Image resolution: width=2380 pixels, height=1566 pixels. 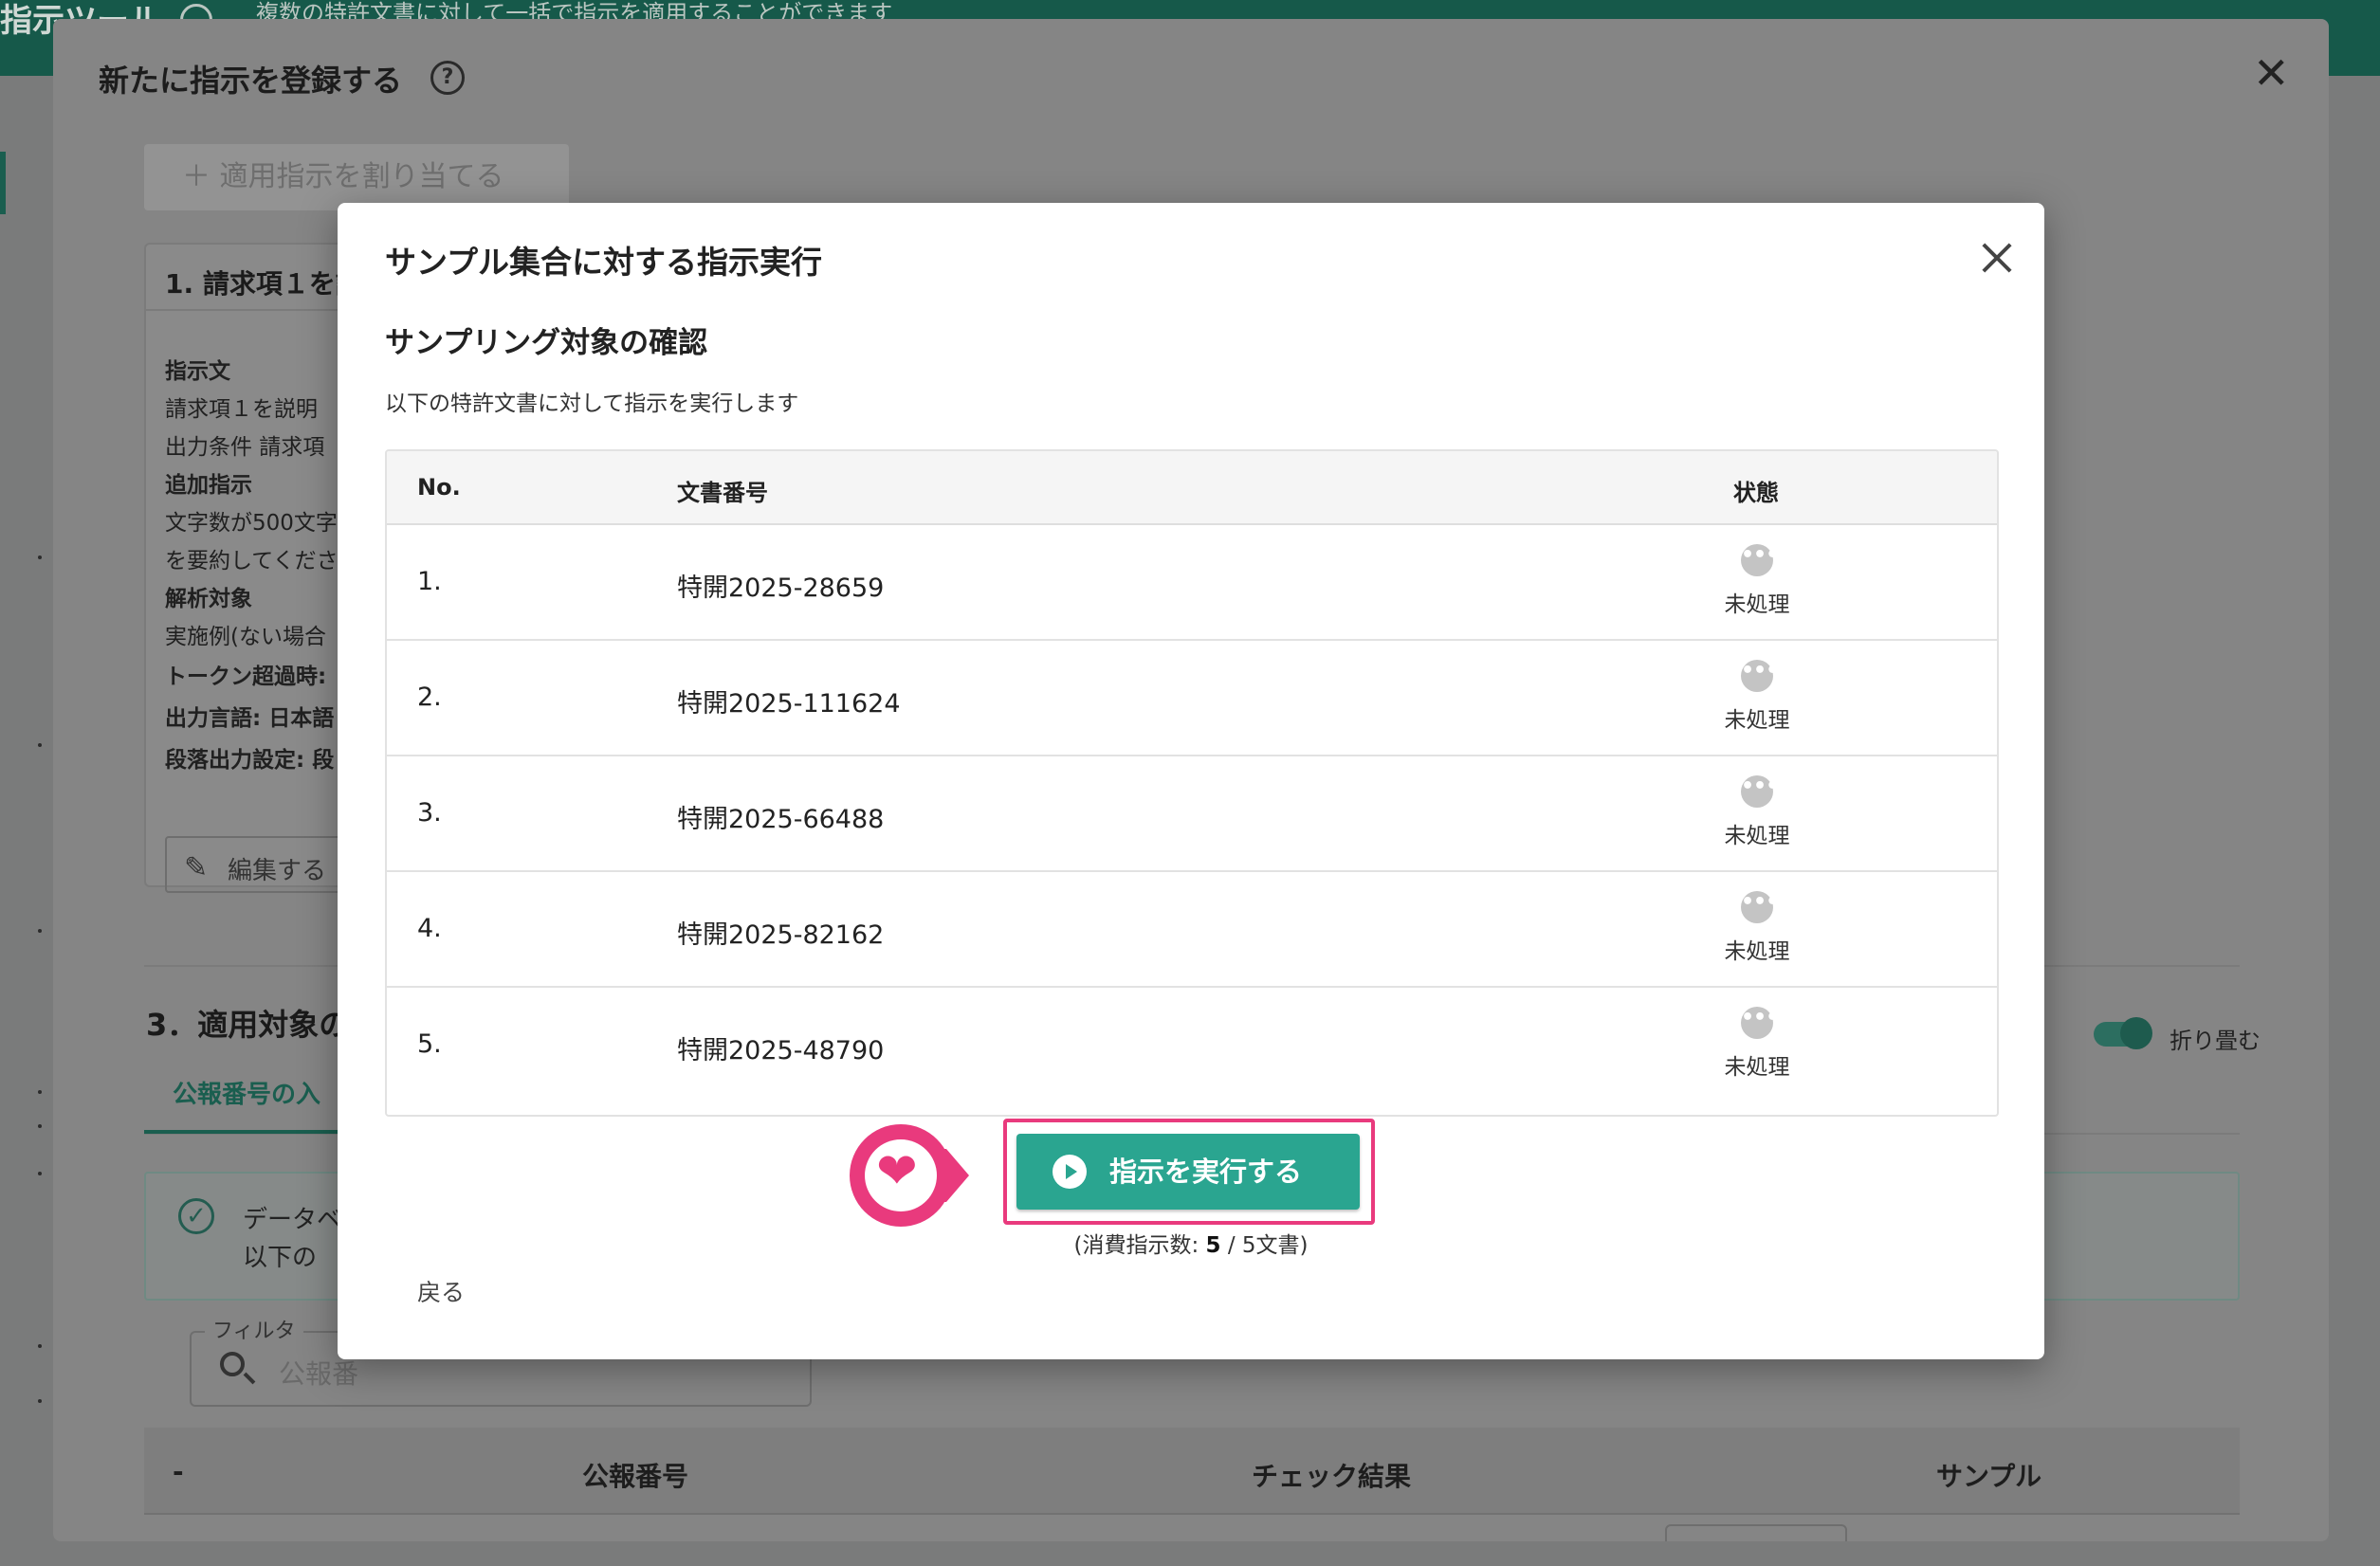 What do you see at coordinates (635, 1476) in the screenshot?
I see `column-header: 公報番号` at bounding box center [635, 1476].